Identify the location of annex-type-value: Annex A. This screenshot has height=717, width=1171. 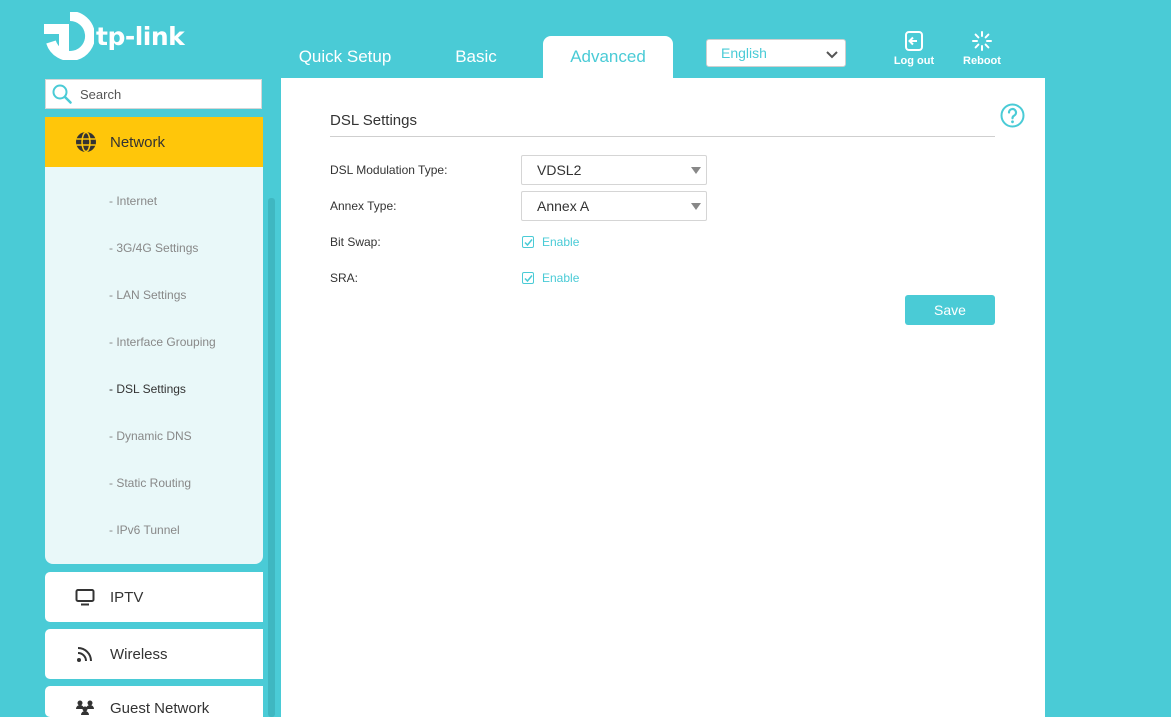
(563, 206).